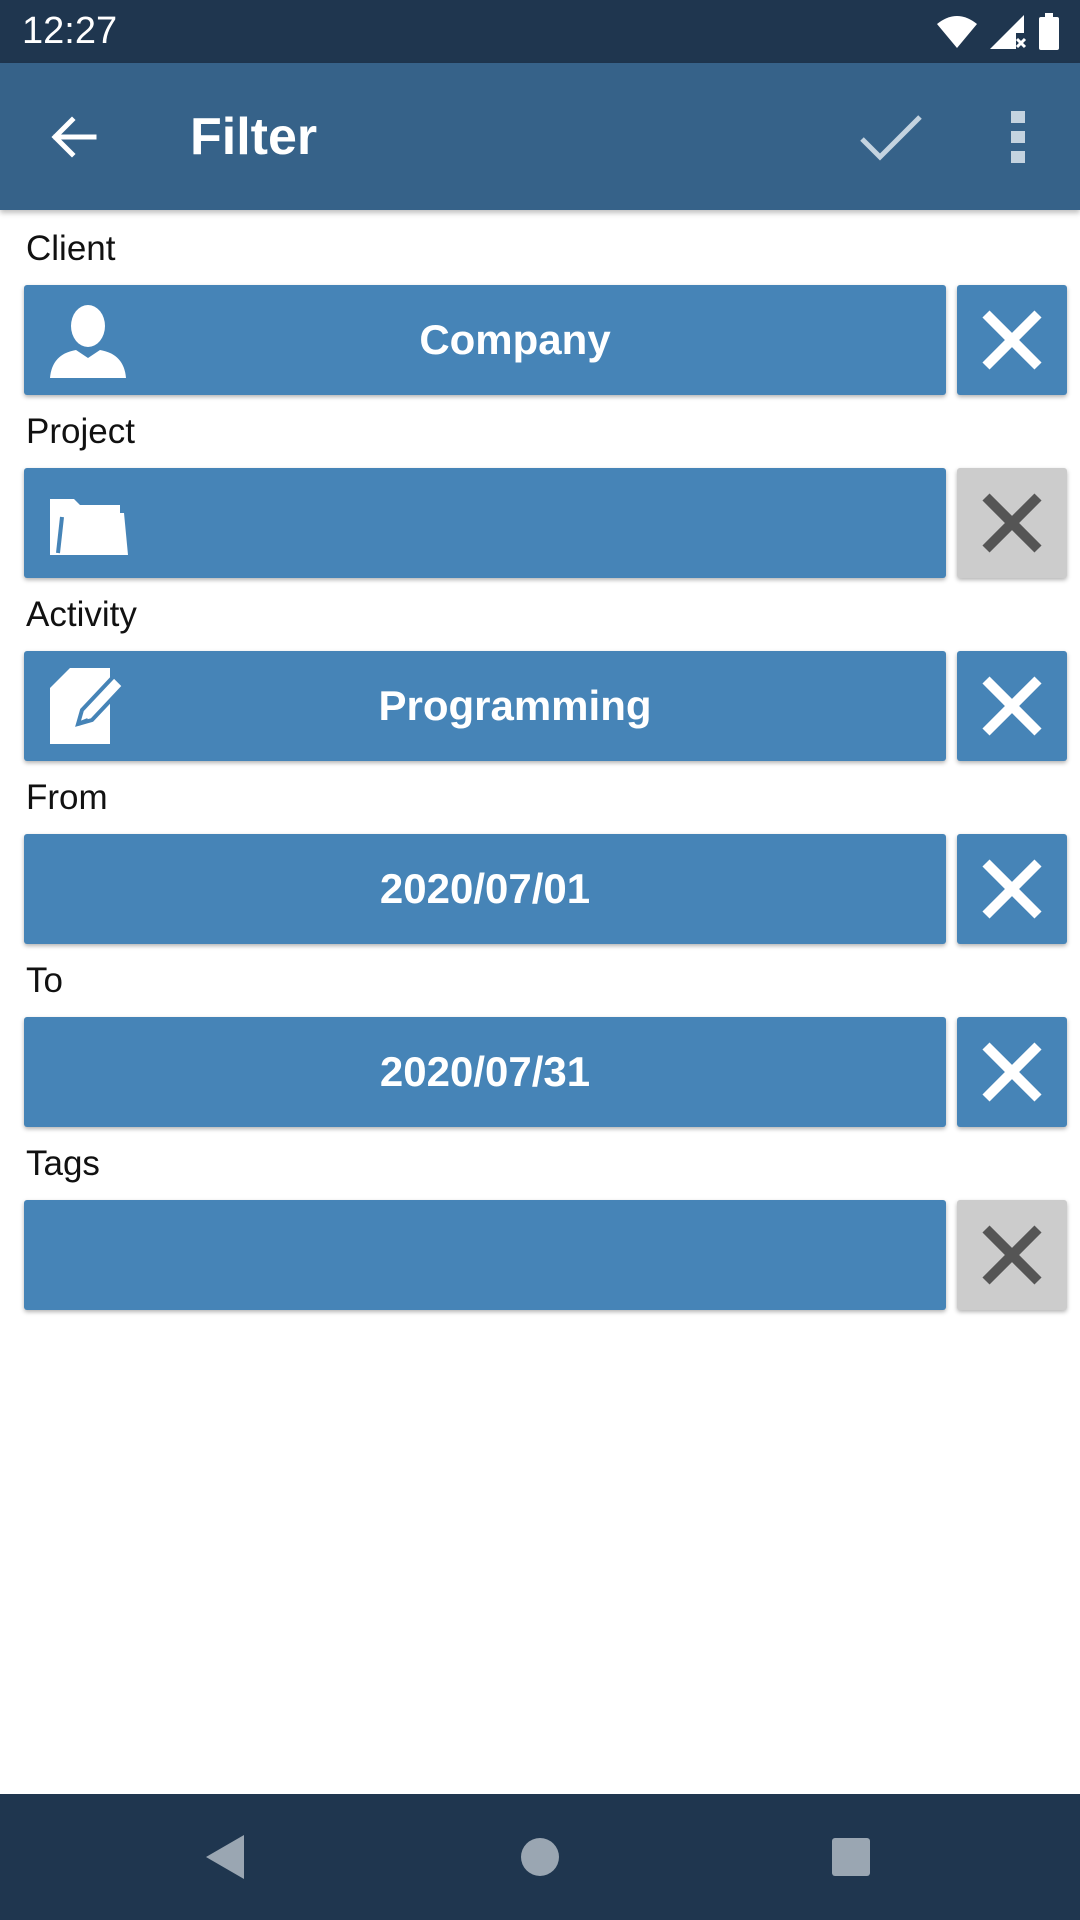 This screenshot has width=1080, height=1920. Describe the element at coordinates (67, 797) in the screenshot. I see `from-label: From` at that location.